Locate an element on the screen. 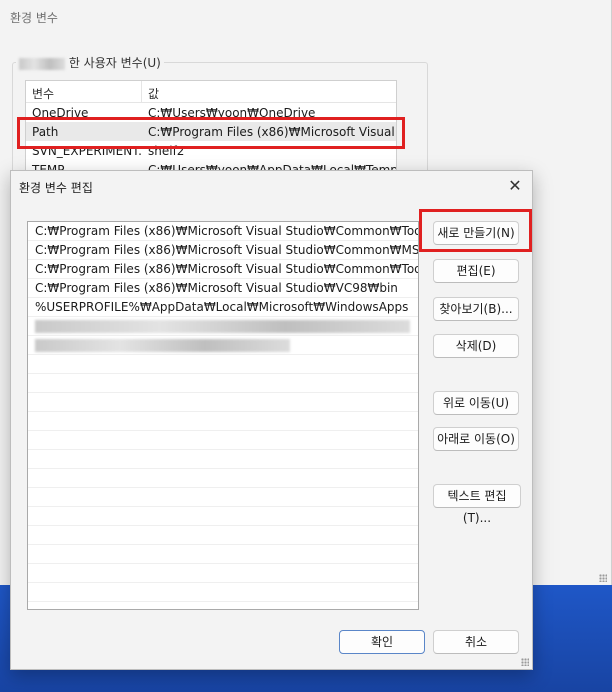  redacted-username is located at coordinates (42, 63).